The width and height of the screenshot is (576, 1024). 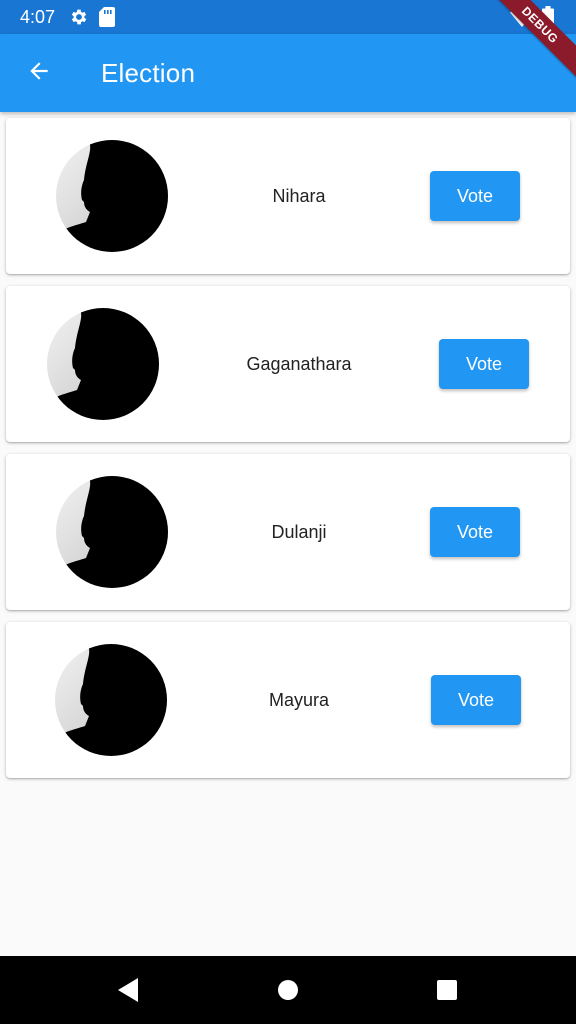 I want to click on candidate-card: Dulanji Vote, so click(x=288, y=532).